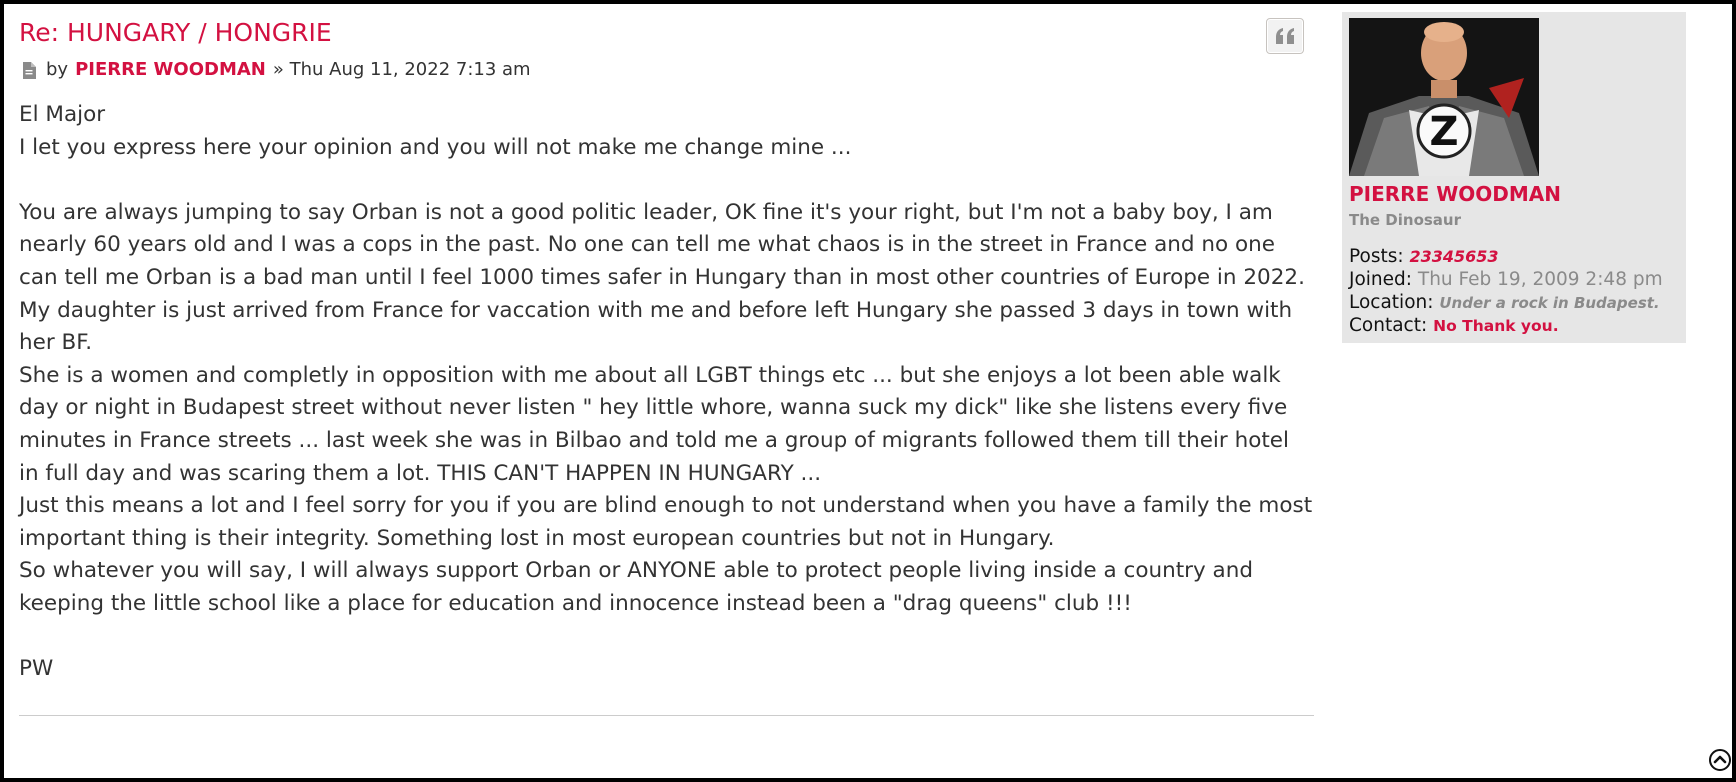  What do you see at coordinates (36, 669) in the screenshot?
I see `post-paragraph: PW` at bounding box center [36, 669].